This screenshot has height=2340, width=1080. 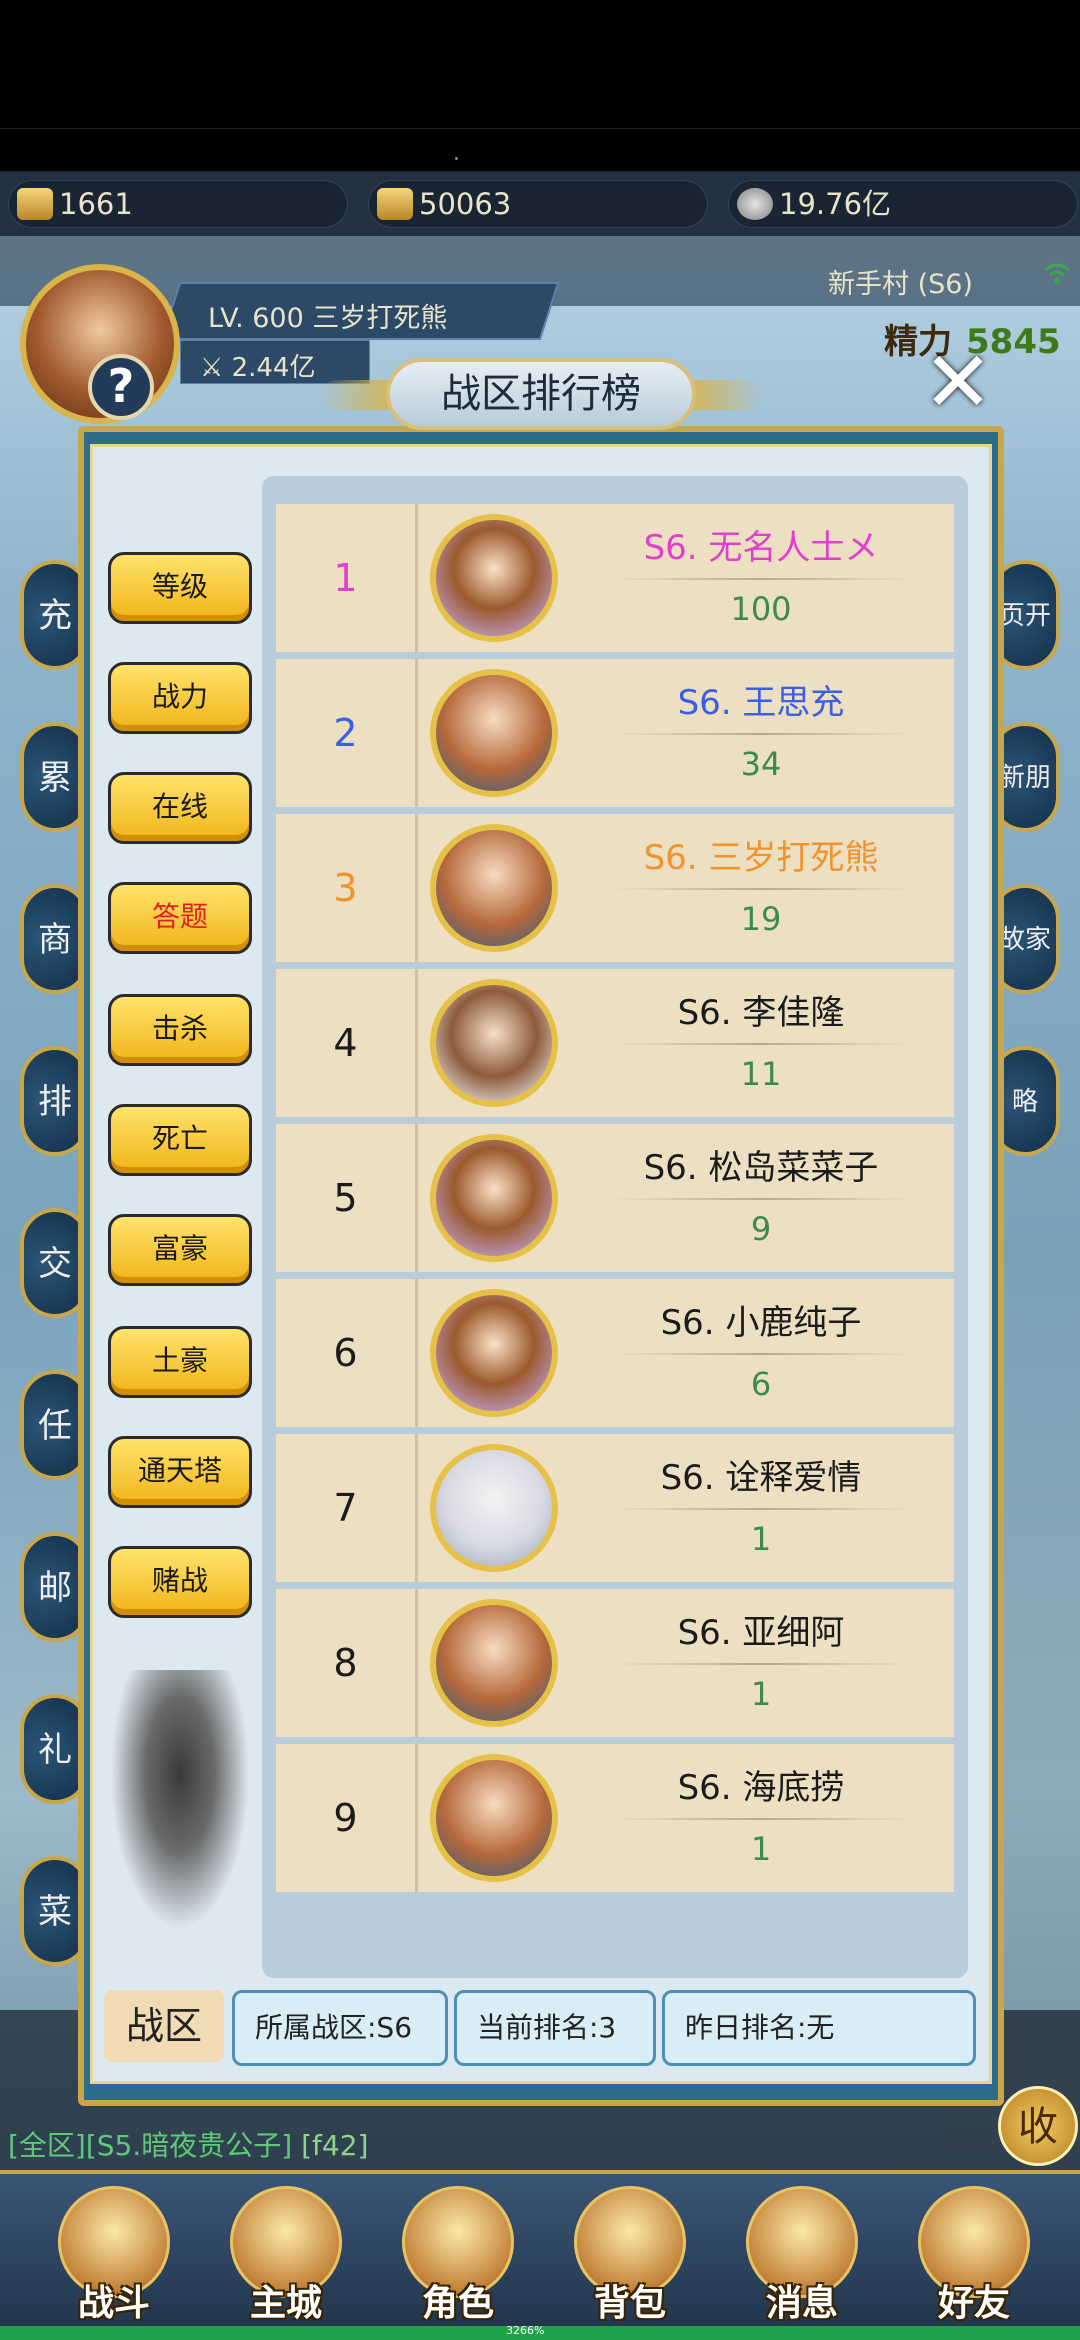 What do you see at coordinates (819, 2028) in the screenshot?
I see `yesterday-rank-box: 昨日排名:无` at bounding box center [819, 2028].